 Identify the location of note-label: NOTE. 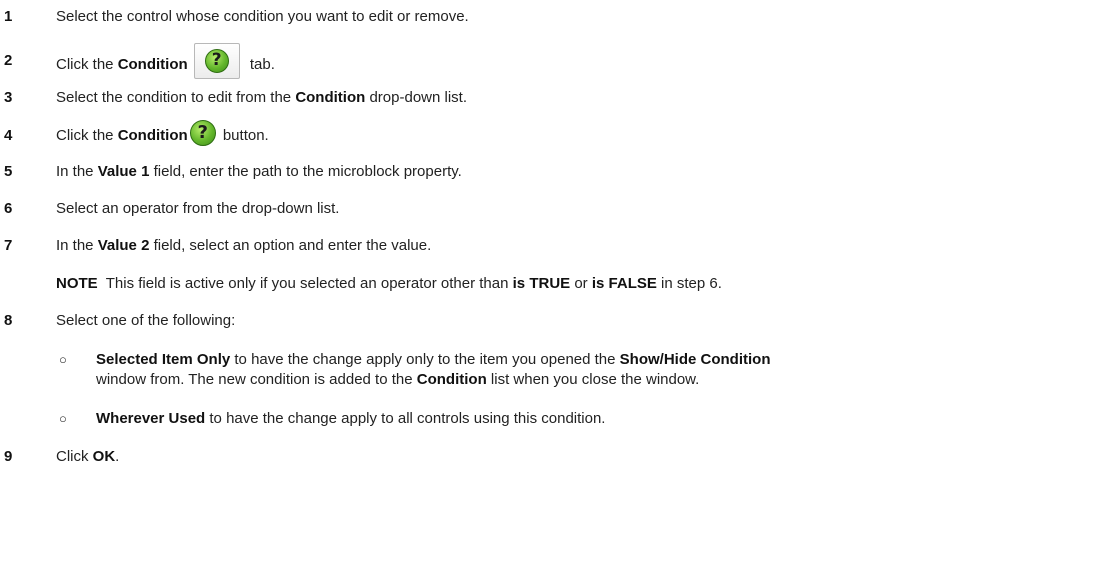
(77, 283).